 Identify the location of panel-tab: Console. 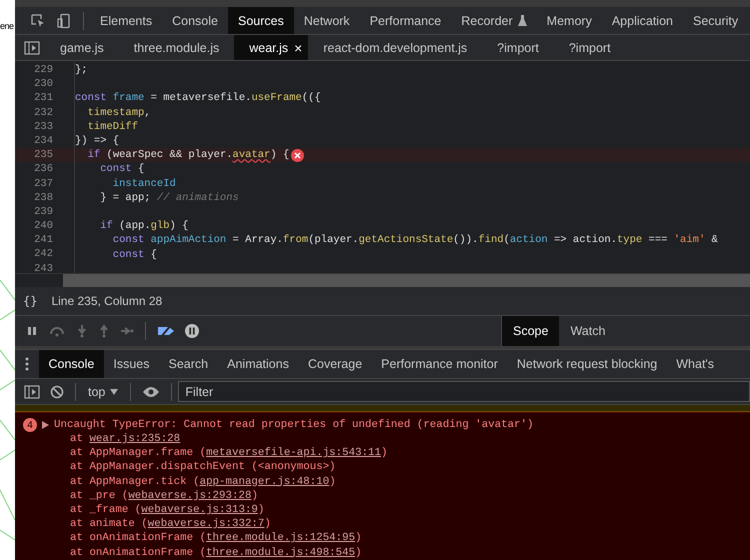
(195, 20).